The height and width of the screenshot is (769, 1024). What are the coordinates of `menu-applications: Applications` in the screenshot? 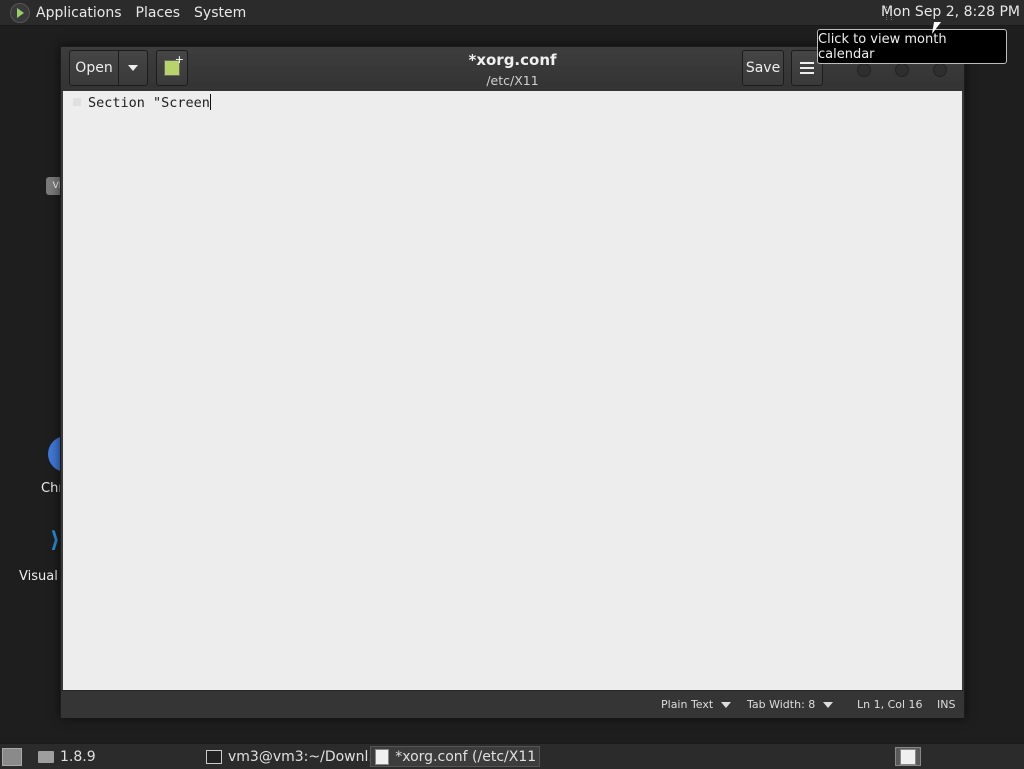 It's located at (79, 13).